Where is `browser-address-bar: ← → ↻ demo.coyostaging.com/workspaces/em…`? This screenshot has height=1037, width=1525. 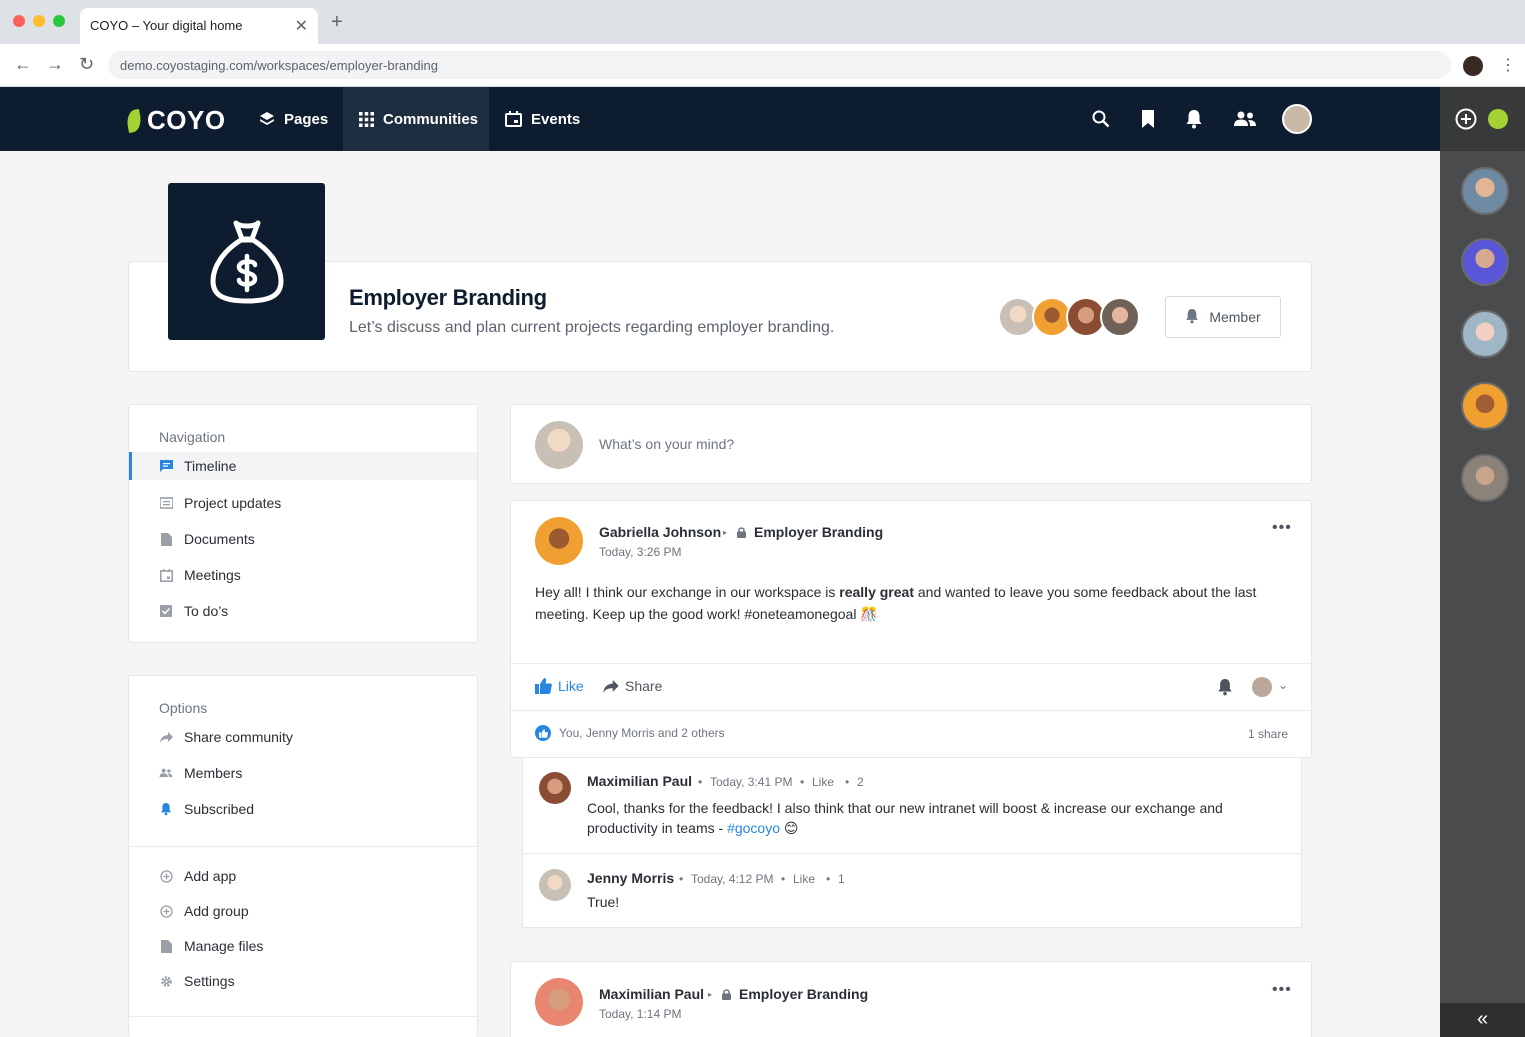 browser-address-bar: ← → ↻ demo.coyostaging.com/workspaces/em… is located at coordinates (762, 65).